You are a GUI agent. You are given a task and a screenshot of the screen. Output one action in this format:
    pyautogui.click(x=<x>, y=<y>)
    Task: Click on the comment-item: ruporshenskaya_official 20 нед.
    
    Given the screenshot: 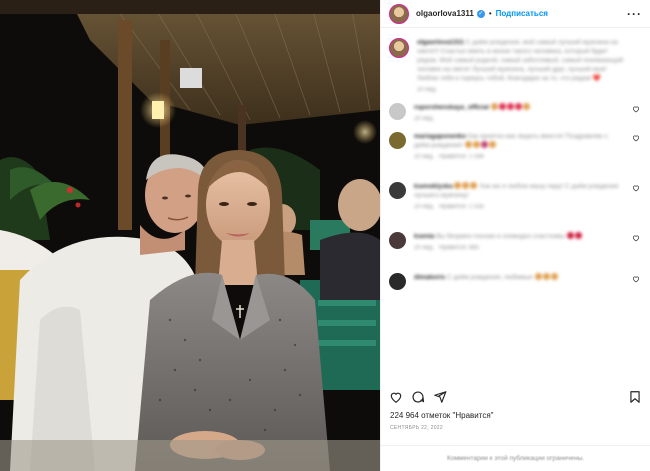 What is the action you would take?
    pyautogui.click(x=515, y=112)
    